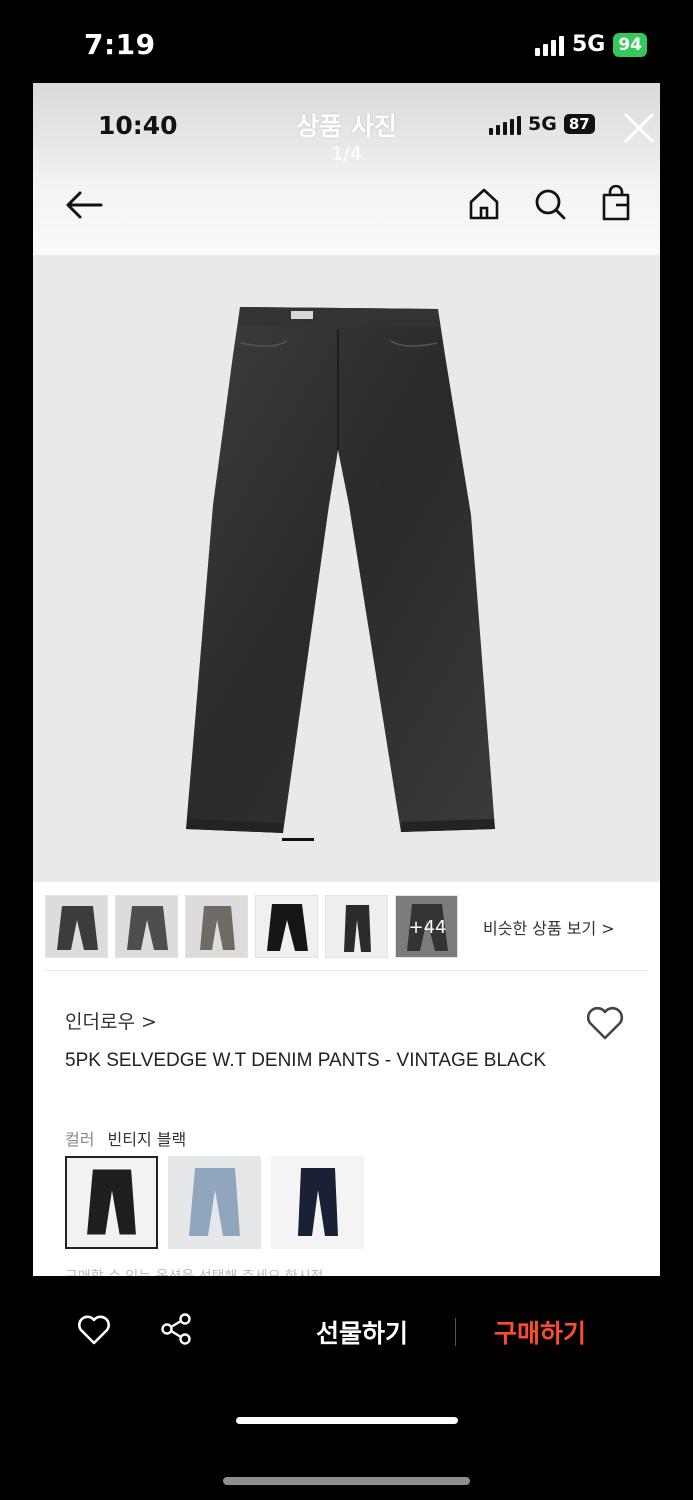 This screenshot has height=1500, width=693. I want to click on color-value: 빈티지 블랙, so click(147, 1139).